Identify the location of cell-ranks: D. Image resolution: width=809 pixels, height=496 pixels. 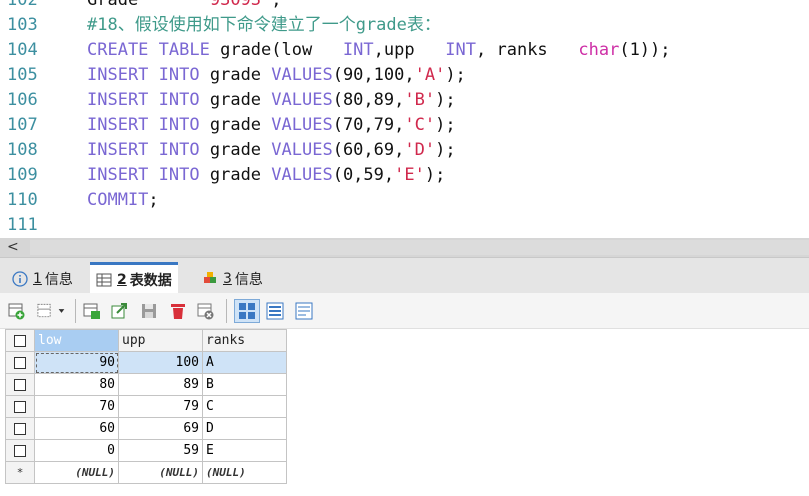
(244, 428).